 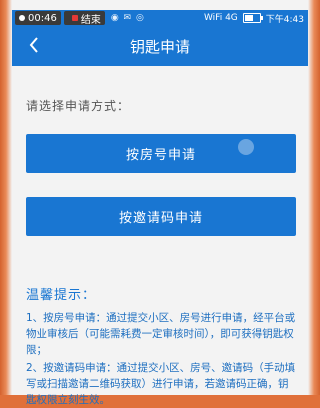 I want to click on app-bar: 钥匙申请, so click(x=160, y=46).